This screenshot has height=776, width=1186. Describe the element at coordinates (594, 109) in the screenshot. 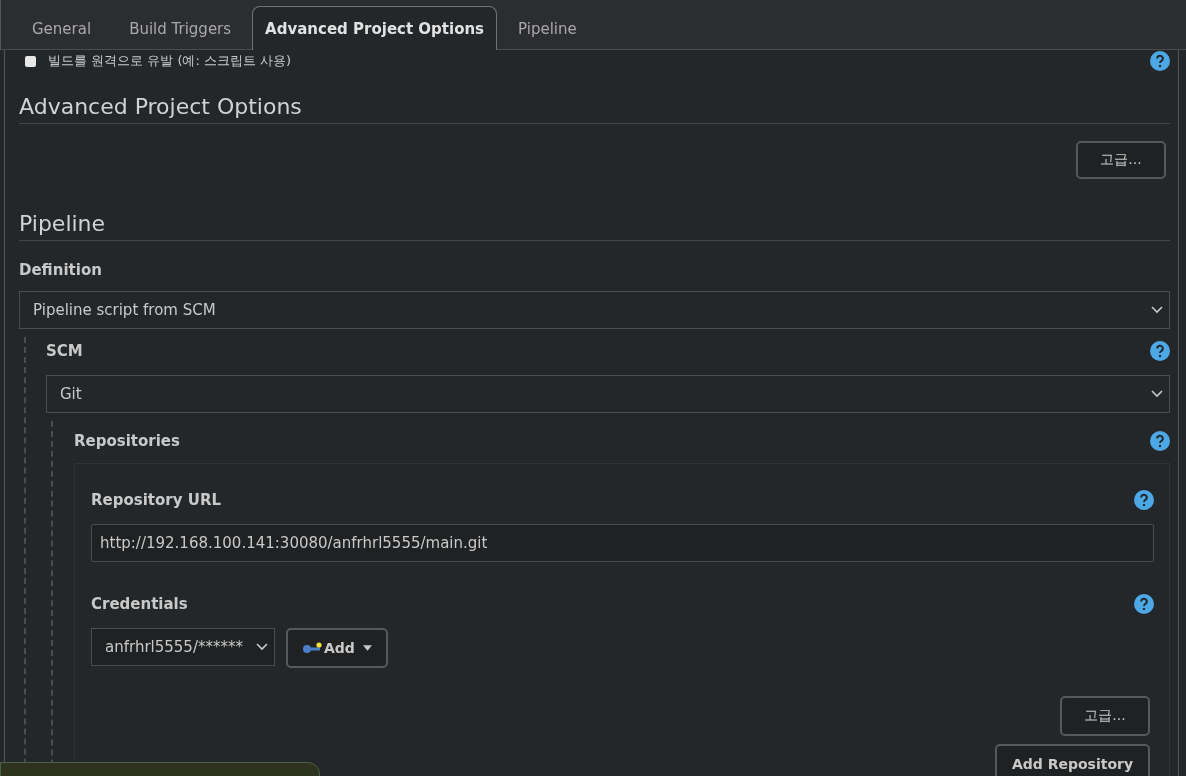

I see `section-title: Advanced Project Options` at that location.